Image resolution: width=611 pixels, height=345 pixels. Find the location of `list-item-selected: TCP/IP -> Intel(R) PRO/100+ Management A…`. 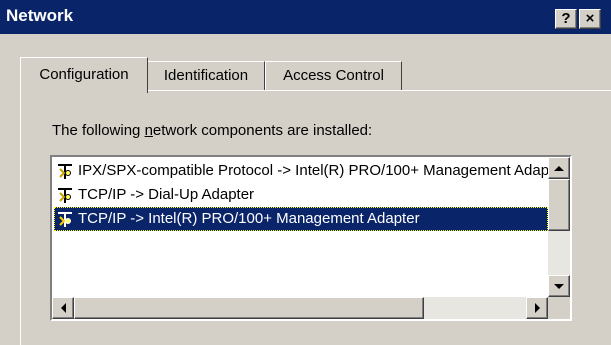

list-item-selected: TCP/IP -> Intel(R) PRO/100+ Management A… is located at coordinates (301, 219).